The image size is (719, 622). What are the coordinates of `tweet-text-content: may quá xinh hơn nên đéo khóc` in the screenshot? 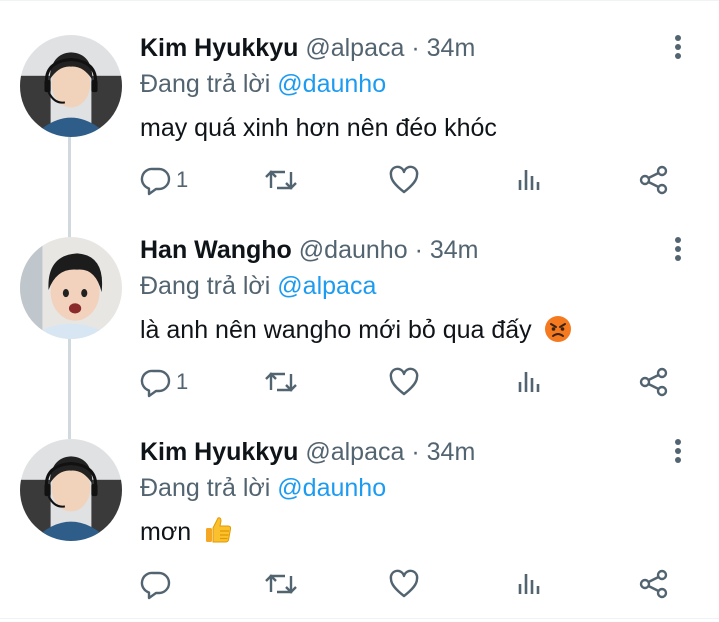 It's located at (318, 128).